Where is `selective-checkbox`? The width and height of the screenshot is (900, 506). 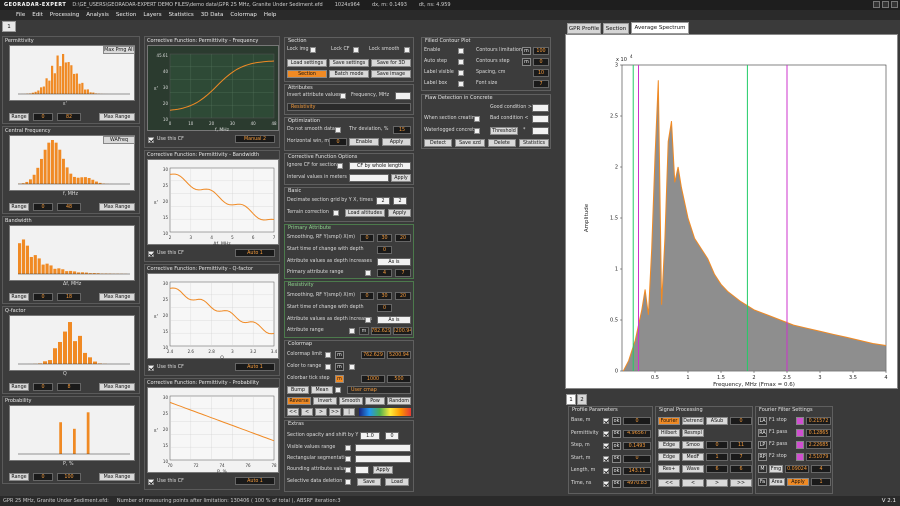
selective-checkbox is located at coordinates (348, 482).